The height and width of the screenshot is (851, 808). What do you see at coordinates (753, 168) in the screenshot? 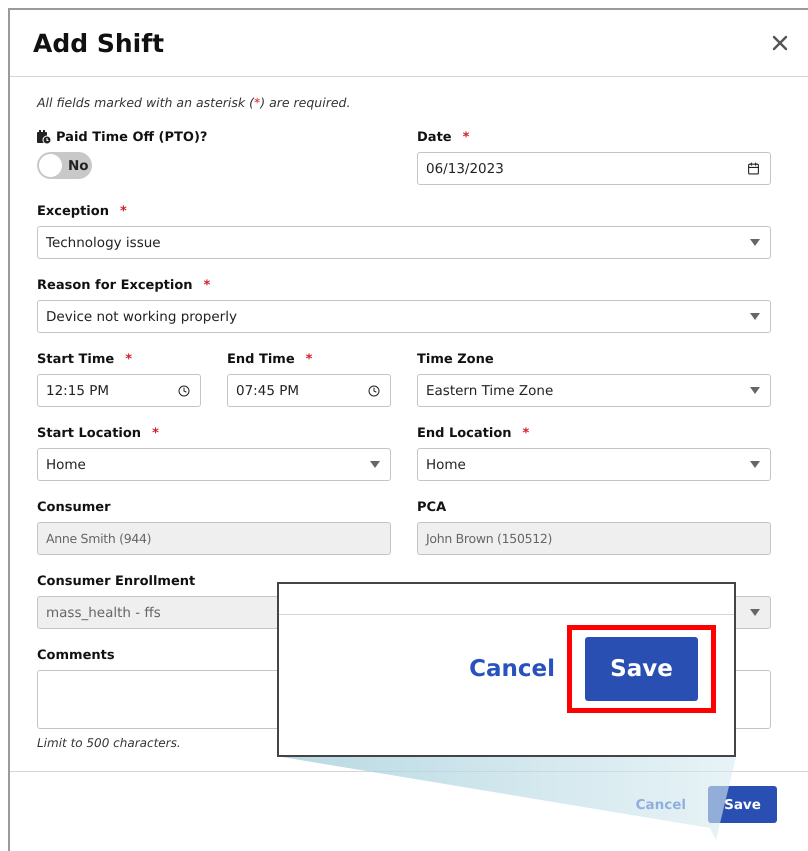
I see `calendar-icon` at bounding box center [753, 168].